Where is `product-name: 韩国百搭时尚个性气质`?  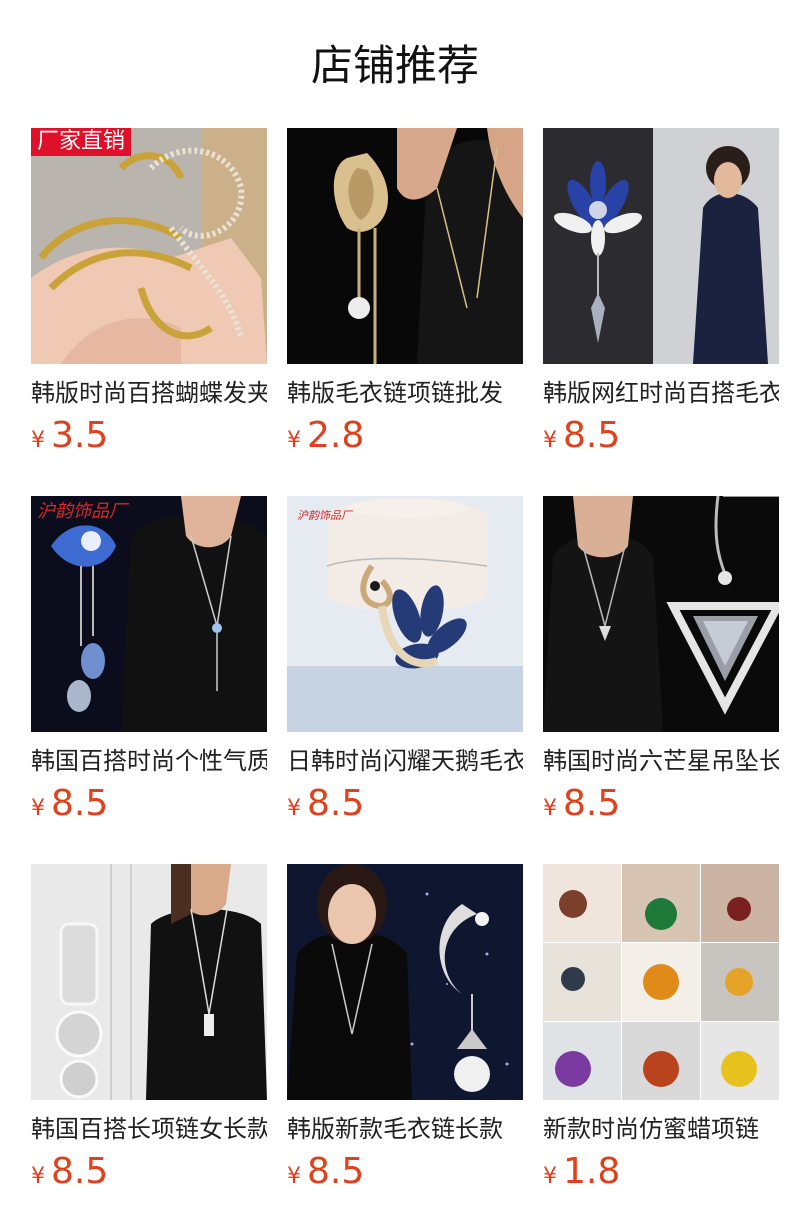 product-name: 韩国百搭时尚个性气质 is located at coordinates (149, 762).